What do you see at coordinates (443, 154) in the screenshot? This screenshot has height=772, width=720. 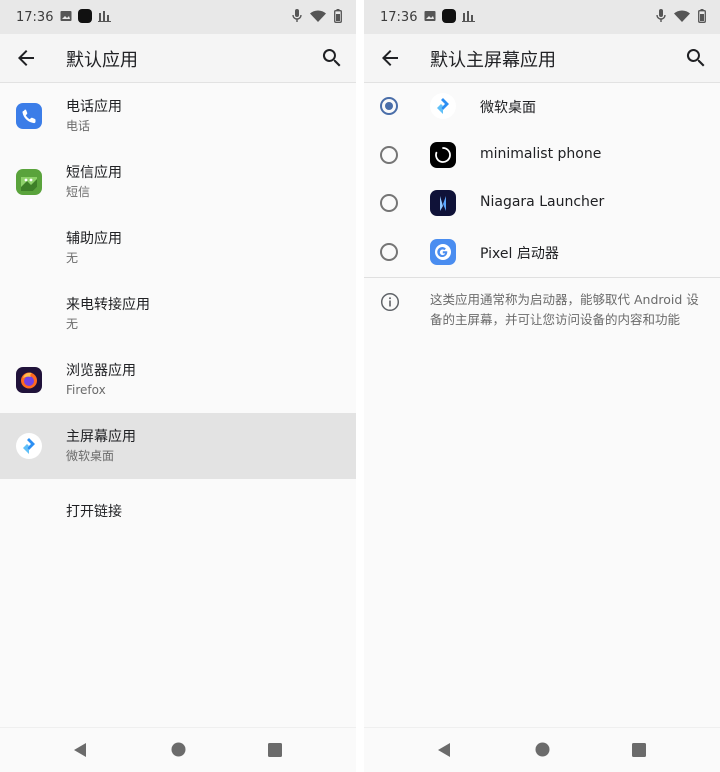 I see `minimalist-phone-icon` at bounding box center [443, 154].